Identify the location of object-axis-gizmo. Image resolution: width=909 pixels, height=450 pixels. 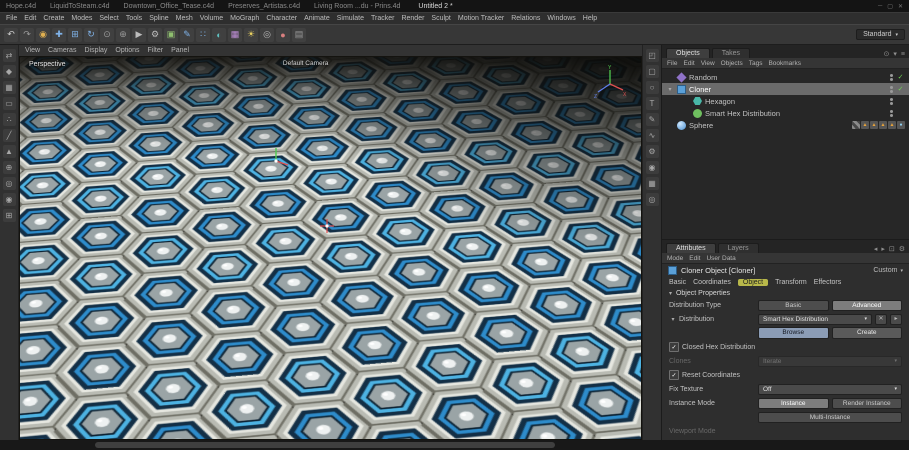
(276, 159).